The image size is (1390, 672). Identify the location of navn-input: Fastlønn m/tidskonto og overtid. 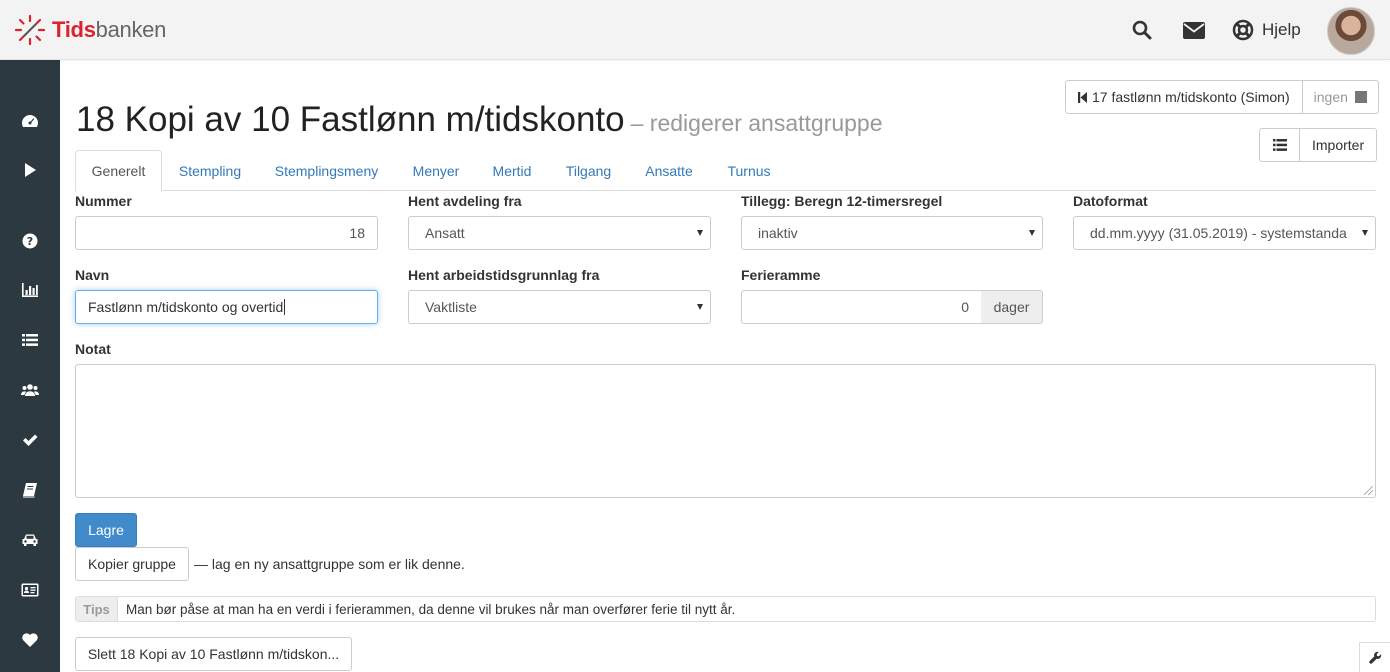
(226, 307).